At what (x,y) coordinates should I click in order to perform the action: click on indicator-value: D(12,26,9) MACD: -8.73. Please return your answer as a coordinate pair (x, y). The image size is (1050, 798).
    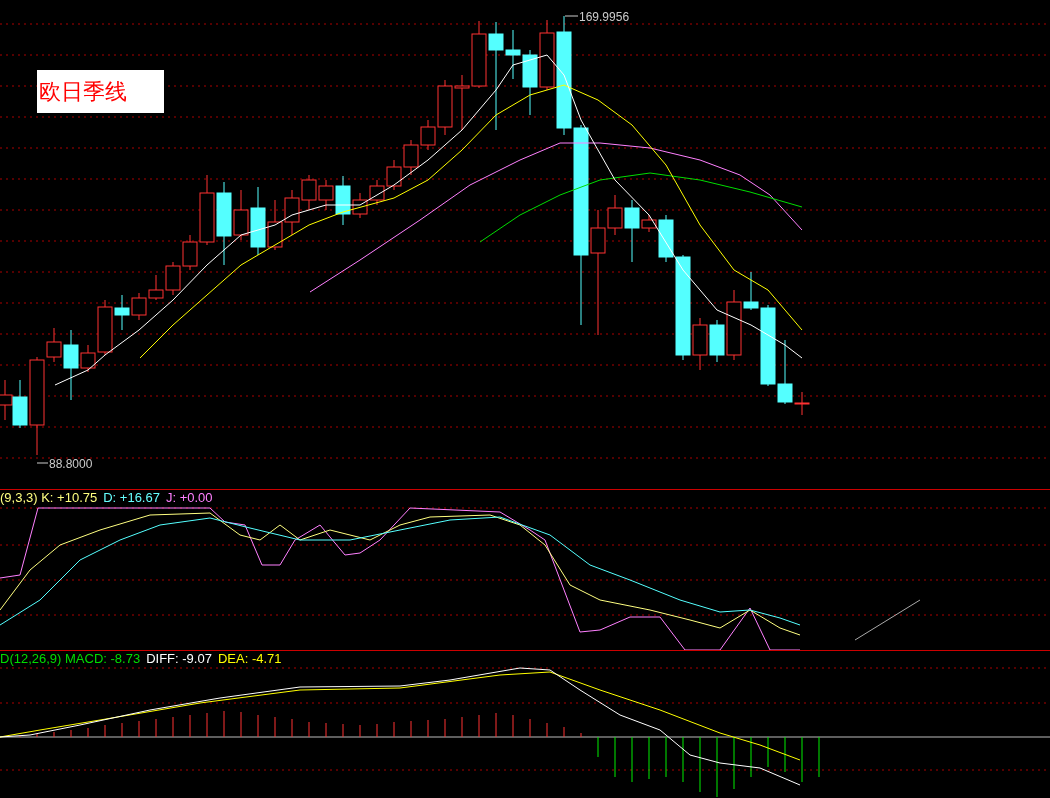
    Looking at the image, I should click on (70, 659).